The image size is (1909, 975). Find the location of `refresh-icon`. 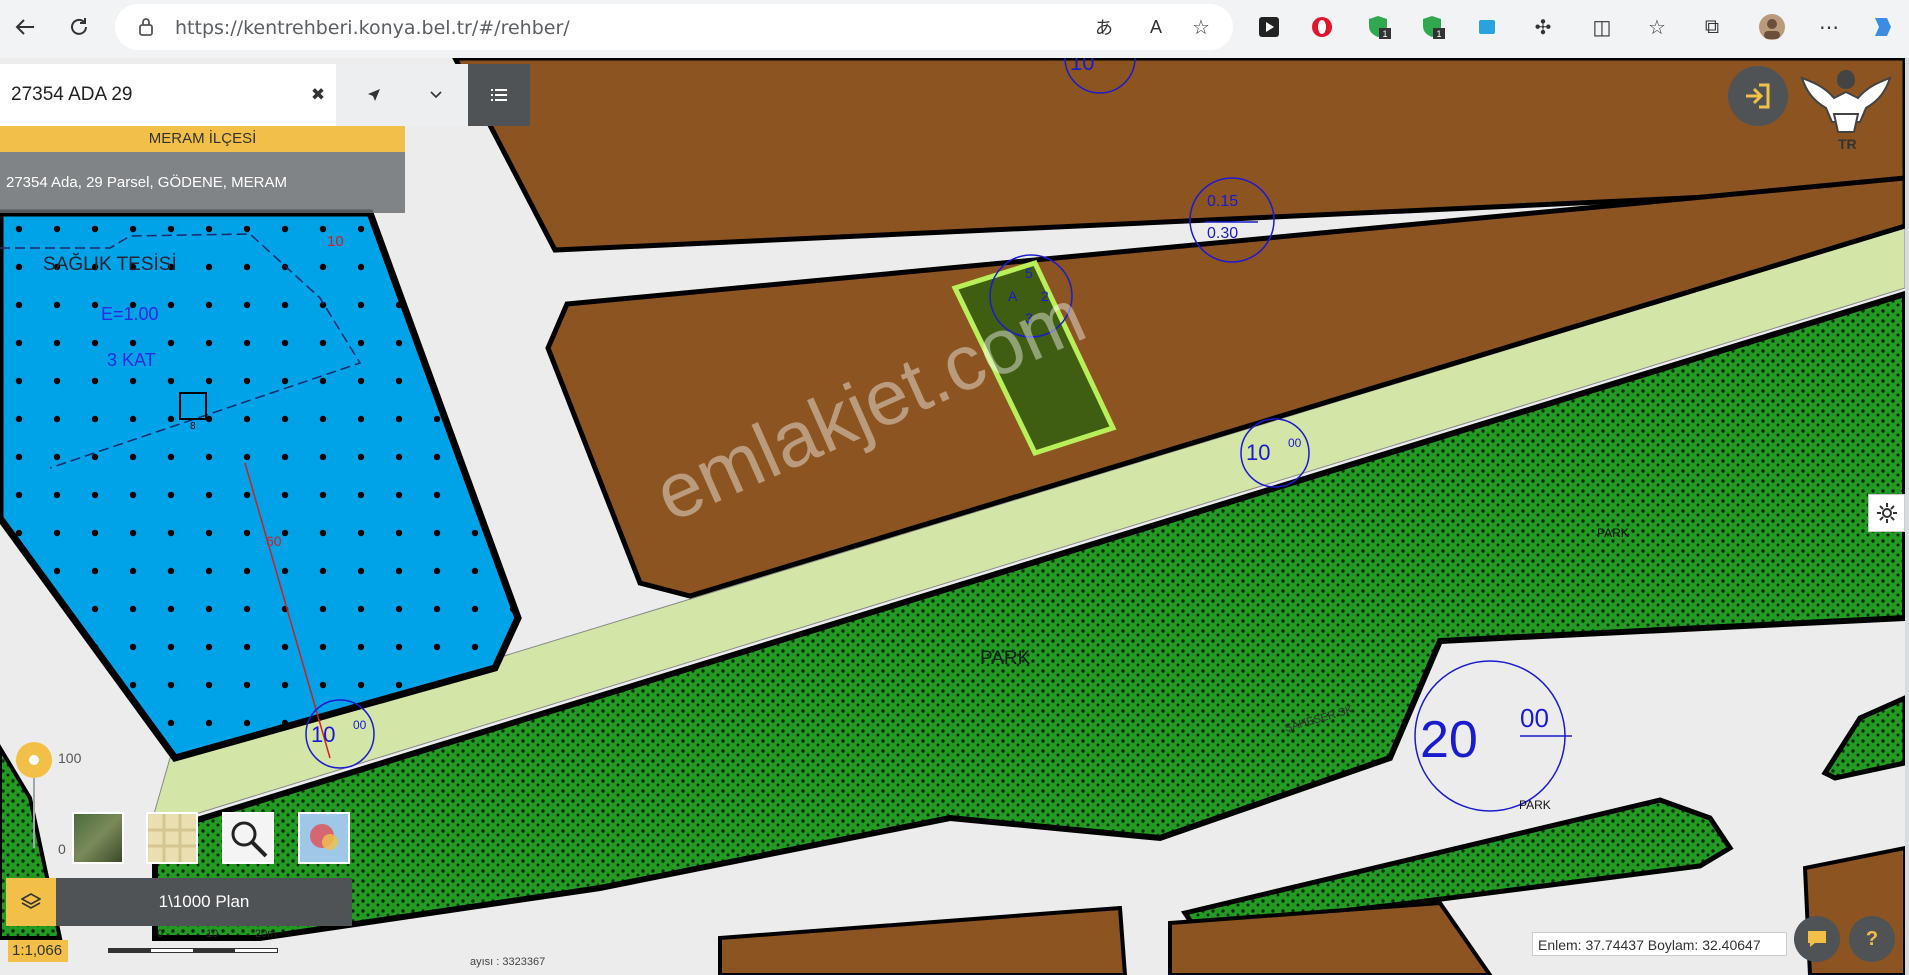

refresh-icon is located at coordinates (79, 26).